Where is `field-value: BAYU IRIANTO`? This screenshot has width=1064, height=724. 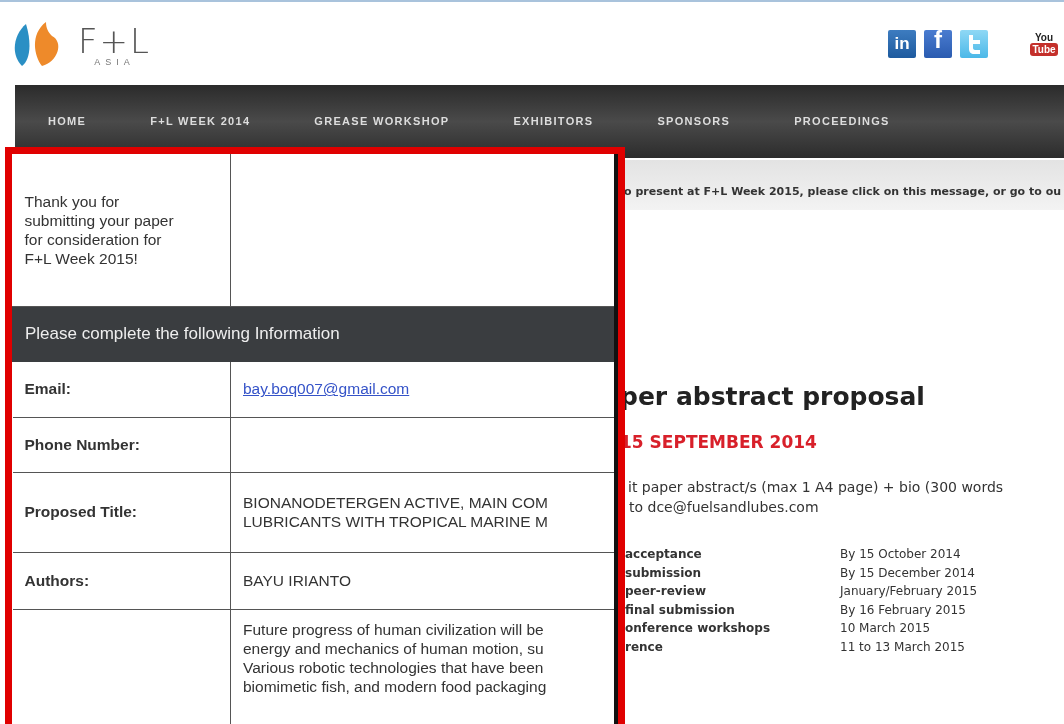 field-value: BAYU IRIANTO is located at coordinates (297, 580).